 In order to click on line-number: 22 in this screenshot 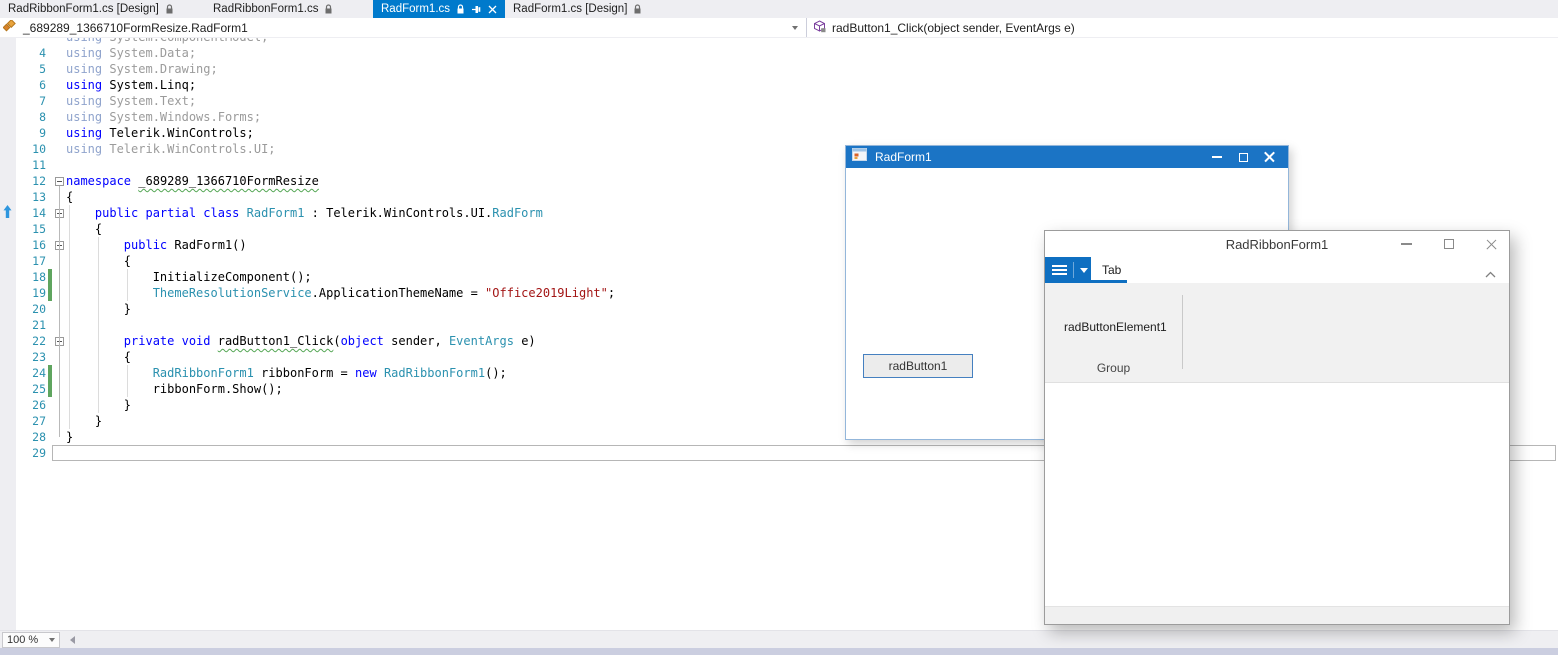, I will do `click(39, 341)`.